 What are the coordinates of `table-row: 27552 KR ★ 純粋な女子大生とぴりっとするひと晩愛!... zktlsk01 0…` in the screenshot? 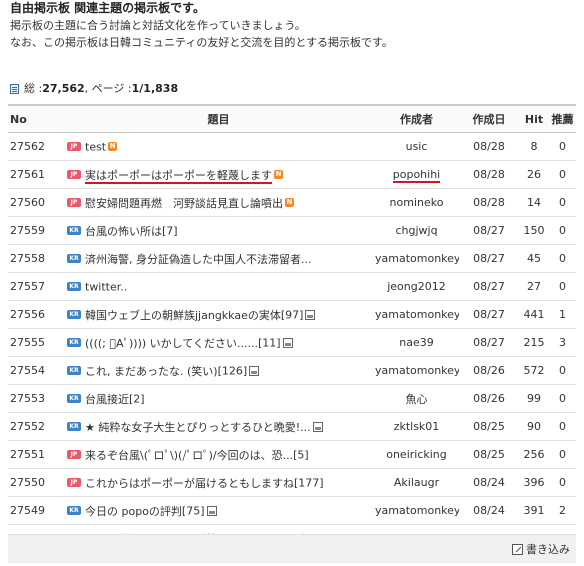 It's located at (292, 426).